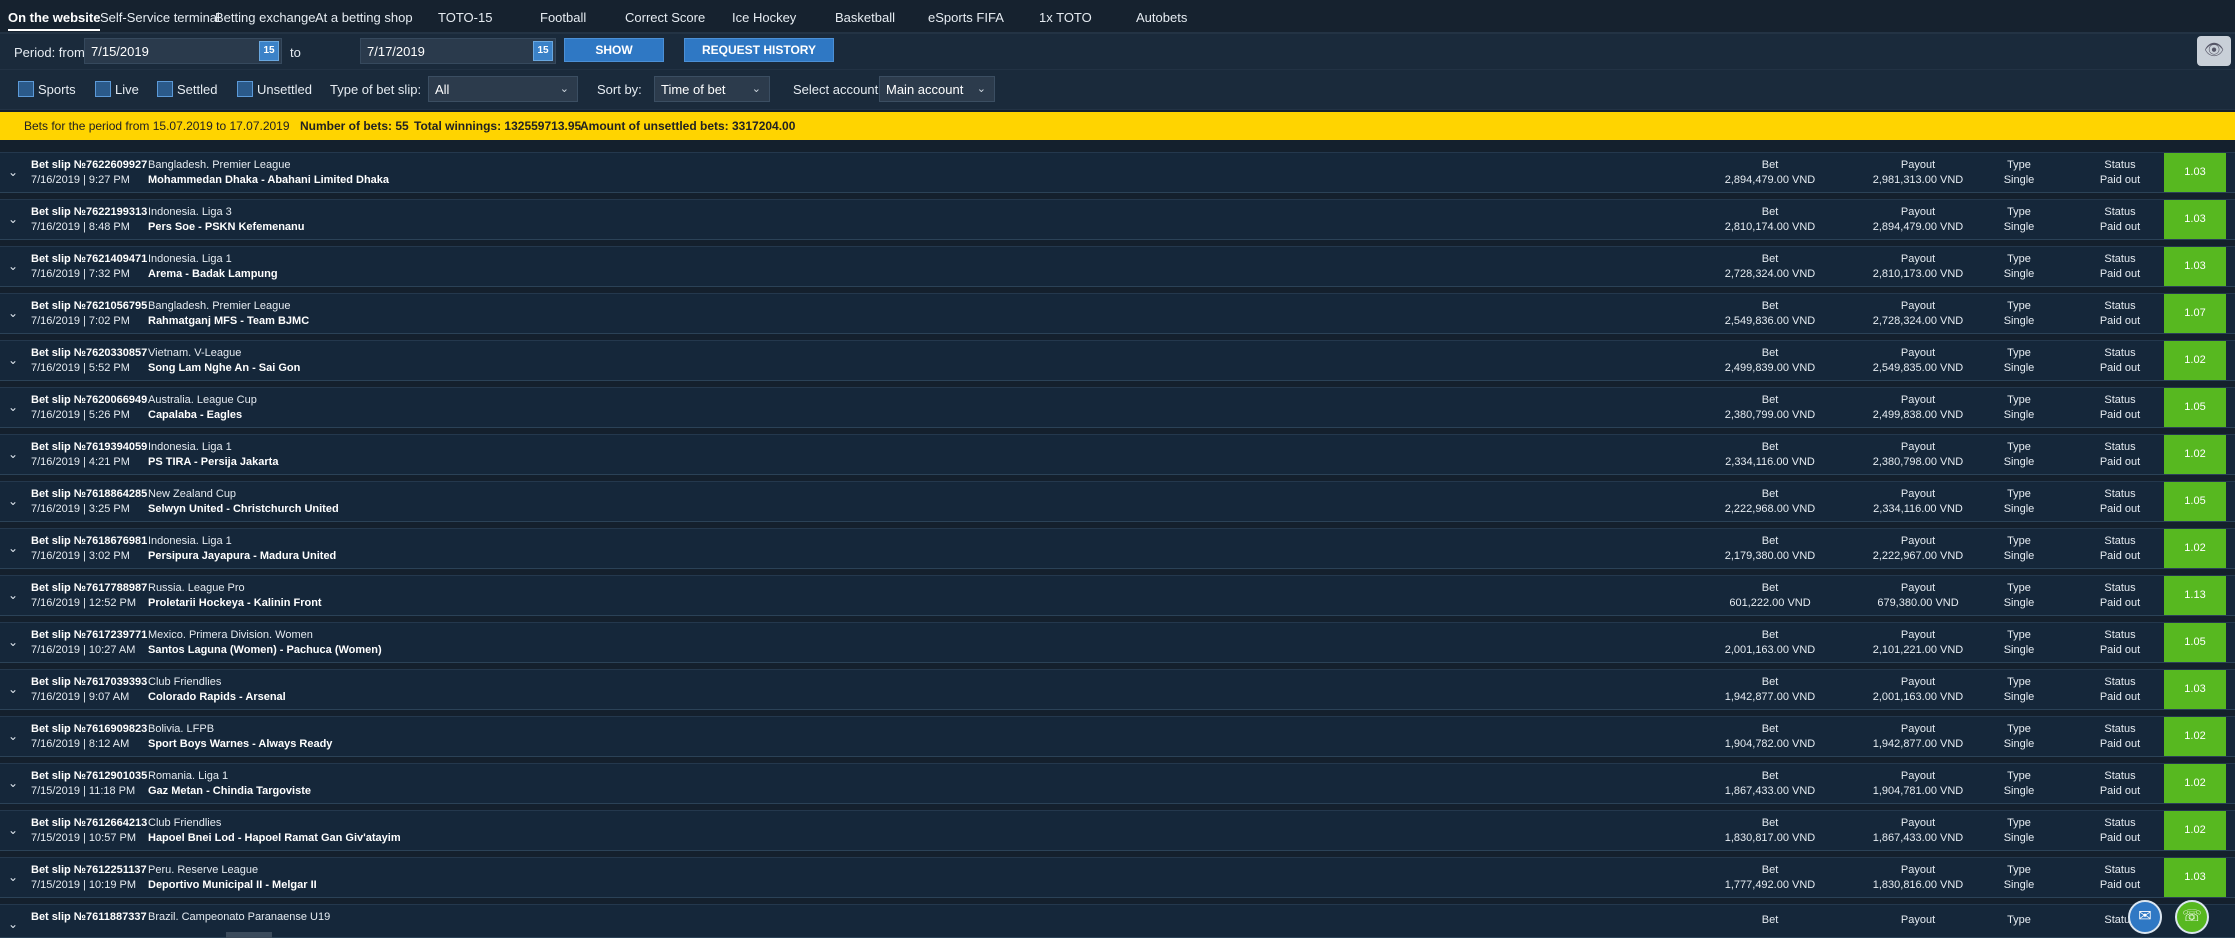 Image resolution: width=2235 pixels, height=938 pixels. I want to click on bet-payout: Payout 2,222,967.00 VND, so click(1918, 548).